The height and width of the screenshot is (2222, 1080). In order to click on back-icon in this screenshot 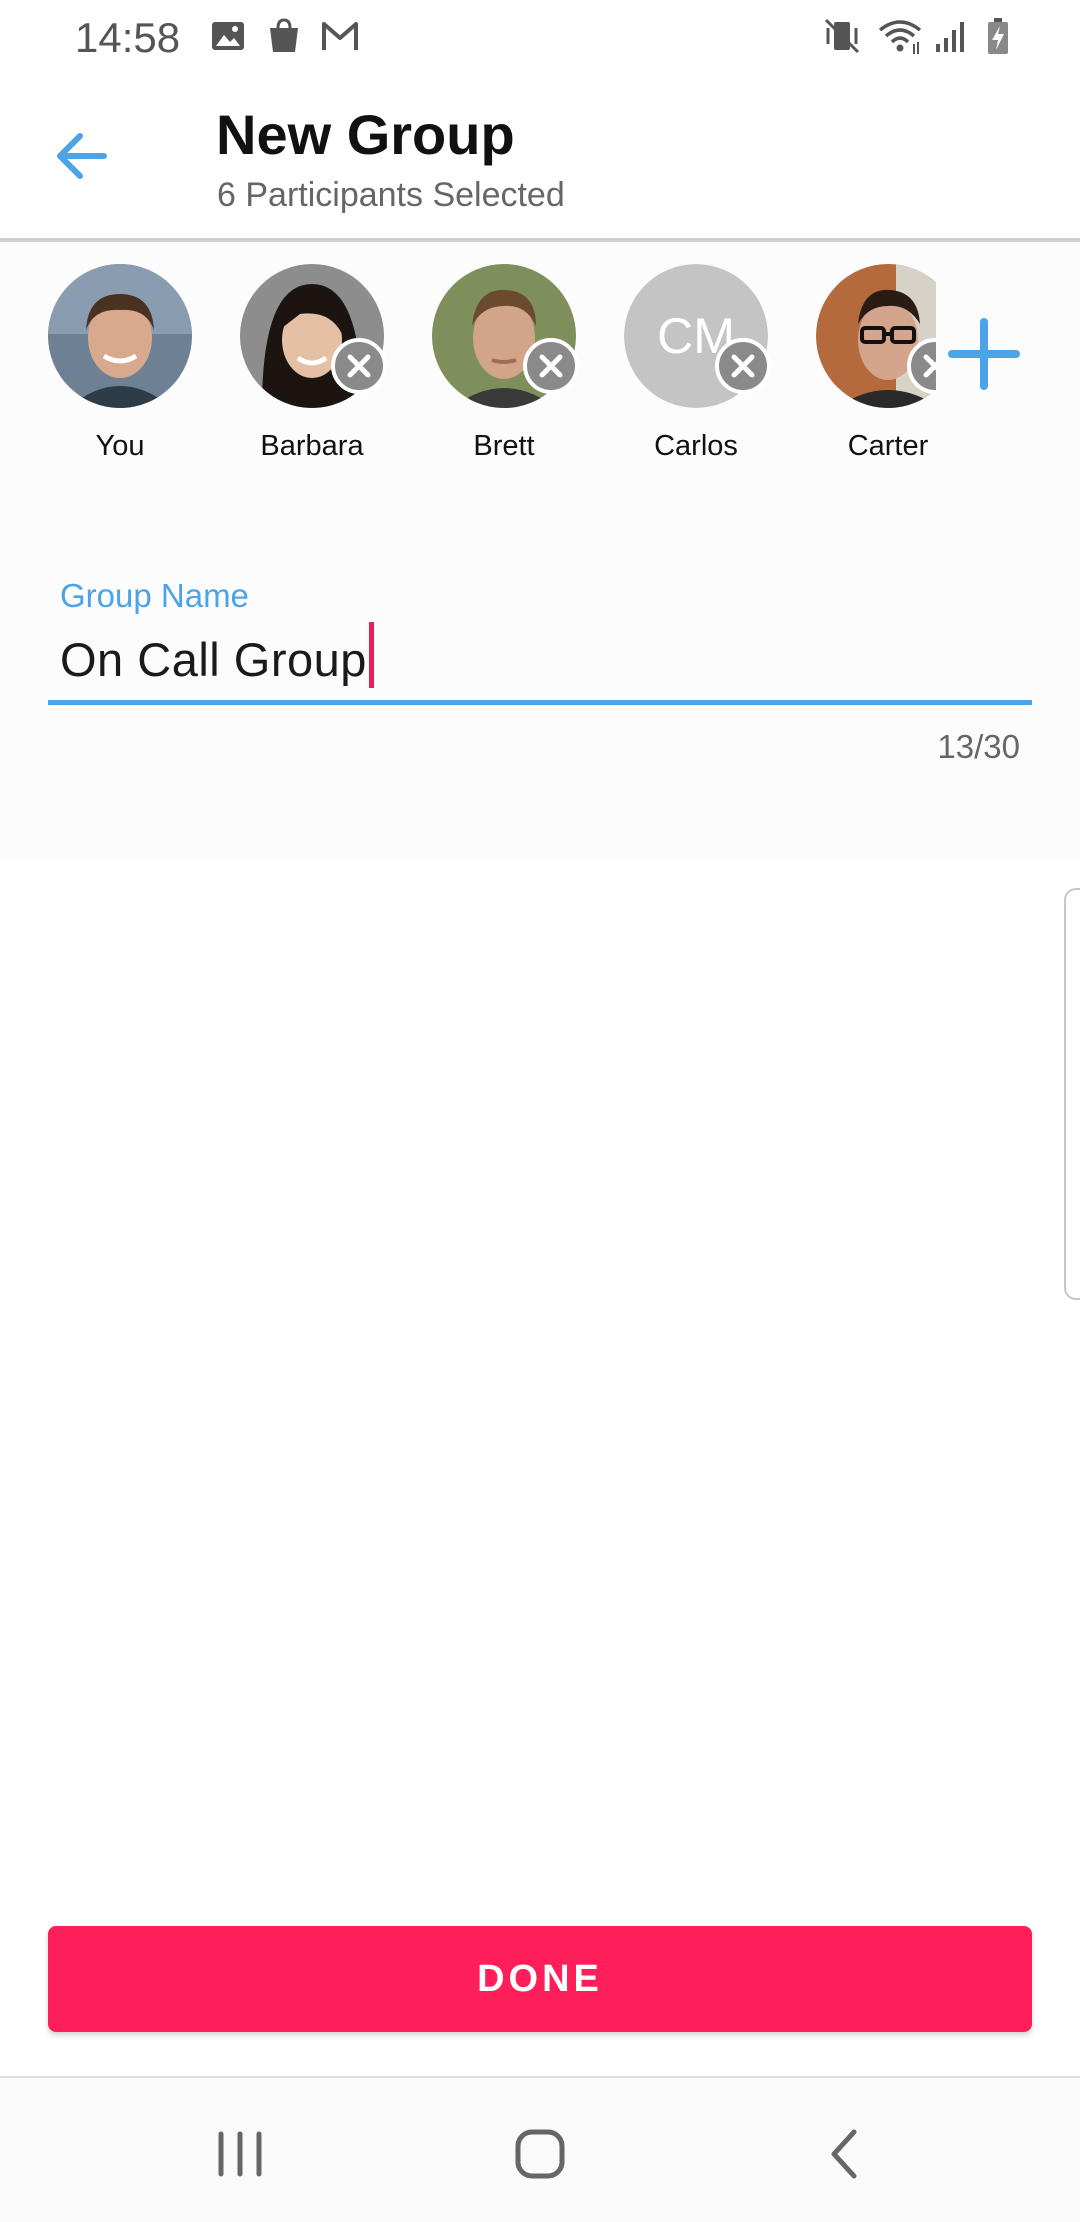, I will do `click(845, 2153)`.